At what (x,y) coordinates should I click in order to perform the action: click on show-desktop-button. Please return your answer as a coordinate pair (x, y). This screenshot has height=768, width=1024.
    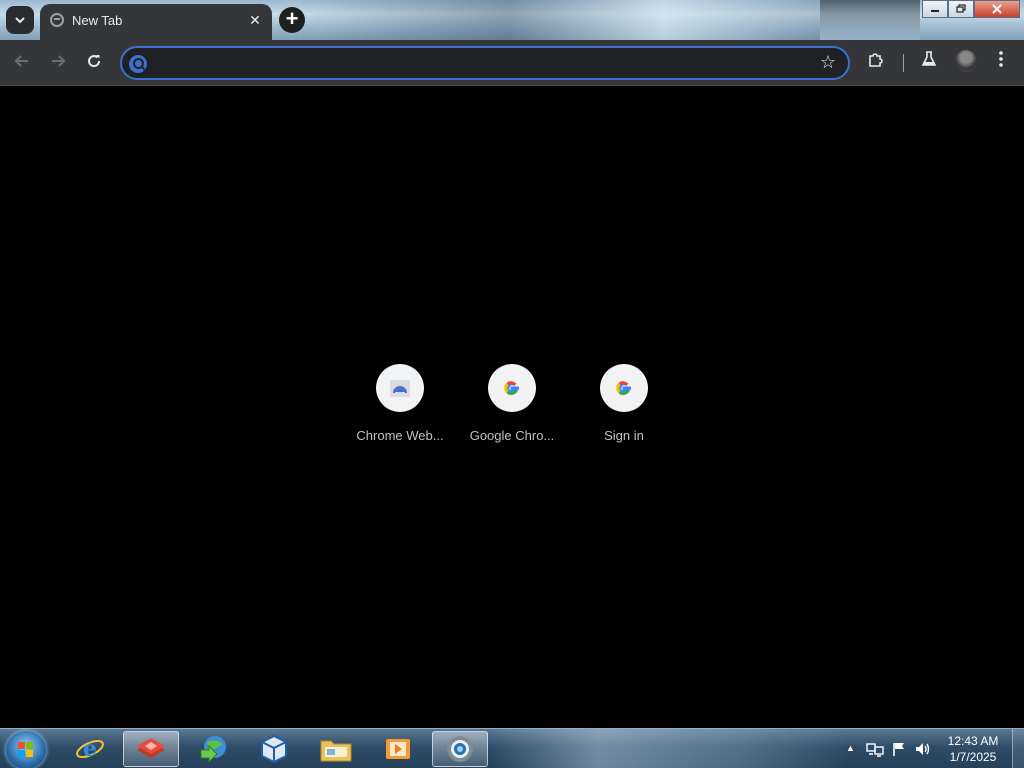
    Looking at the image, I should click on (1018, 748).